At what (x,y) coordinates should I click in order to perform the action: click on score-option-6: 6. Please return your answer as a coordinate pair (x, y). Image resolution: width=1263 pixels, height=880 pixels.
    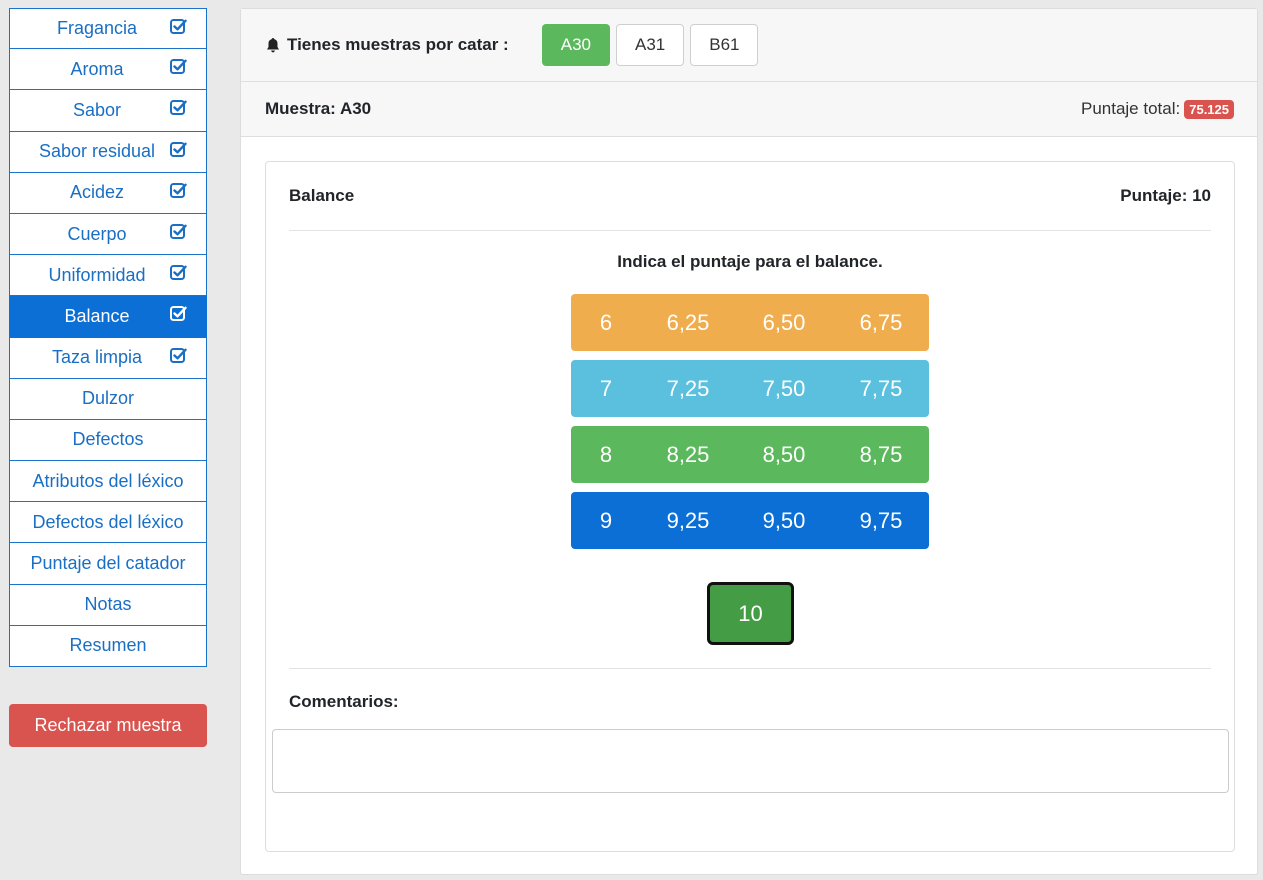
    Looking at the image, I should click on (606, 323).